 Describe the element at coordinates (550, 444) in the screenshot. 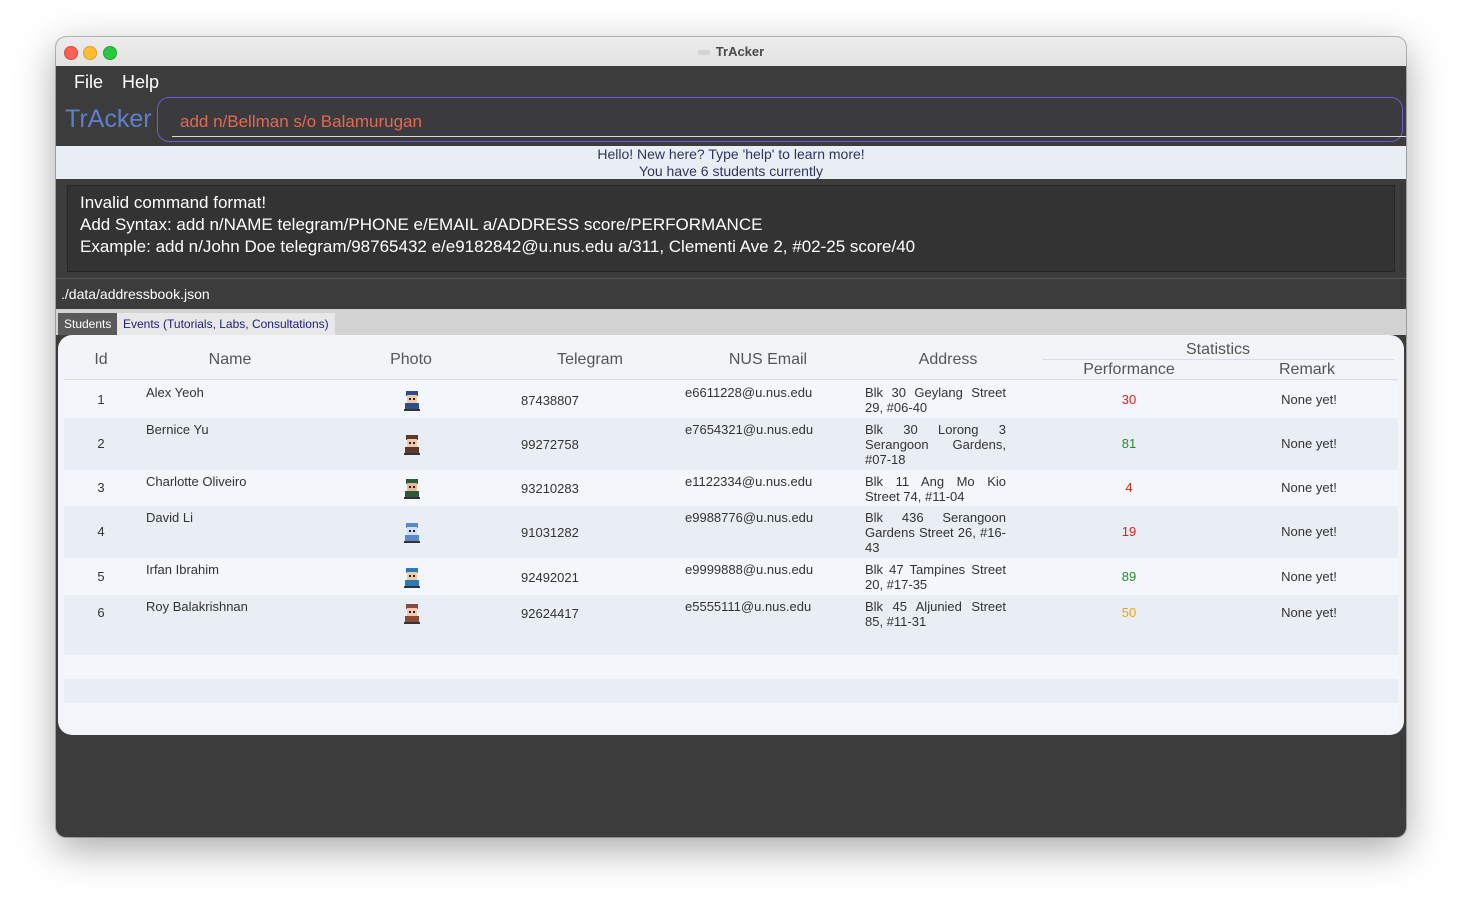

I see `row-telegram: 99272758` at that location.